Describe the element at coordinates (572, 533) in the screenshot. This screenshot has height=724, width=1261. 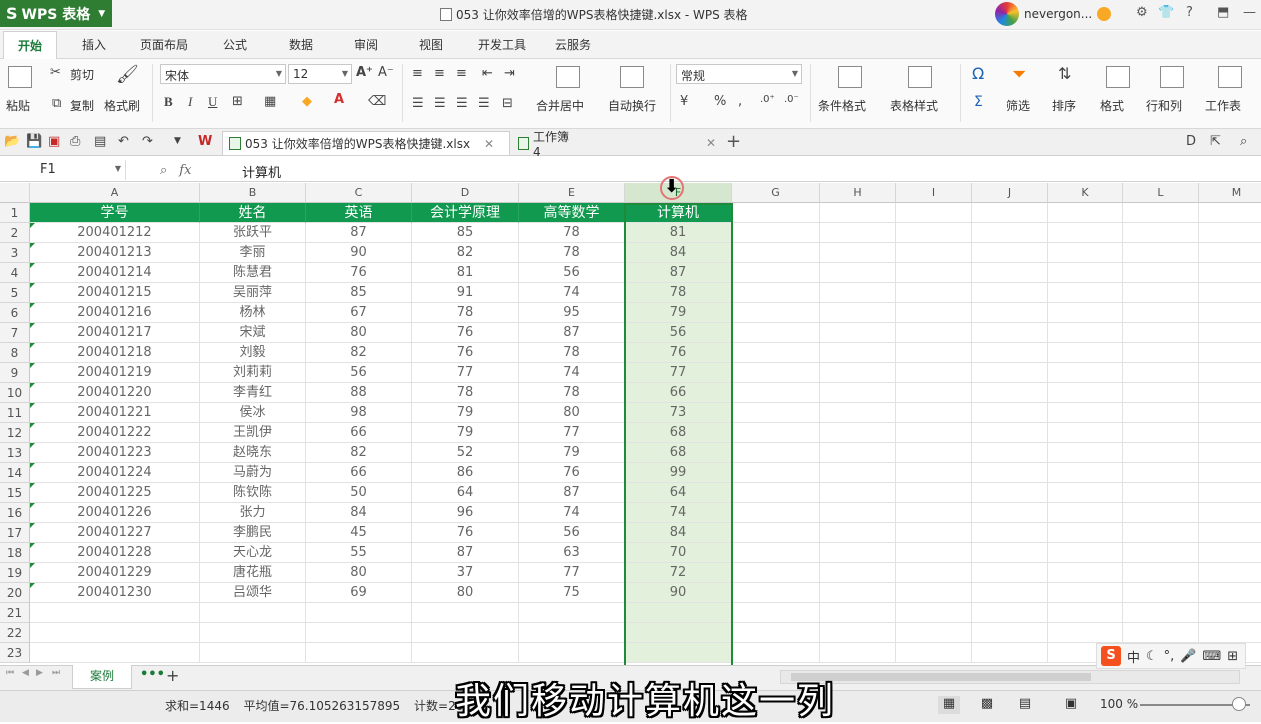
I see `table-cell: 56` at that location.